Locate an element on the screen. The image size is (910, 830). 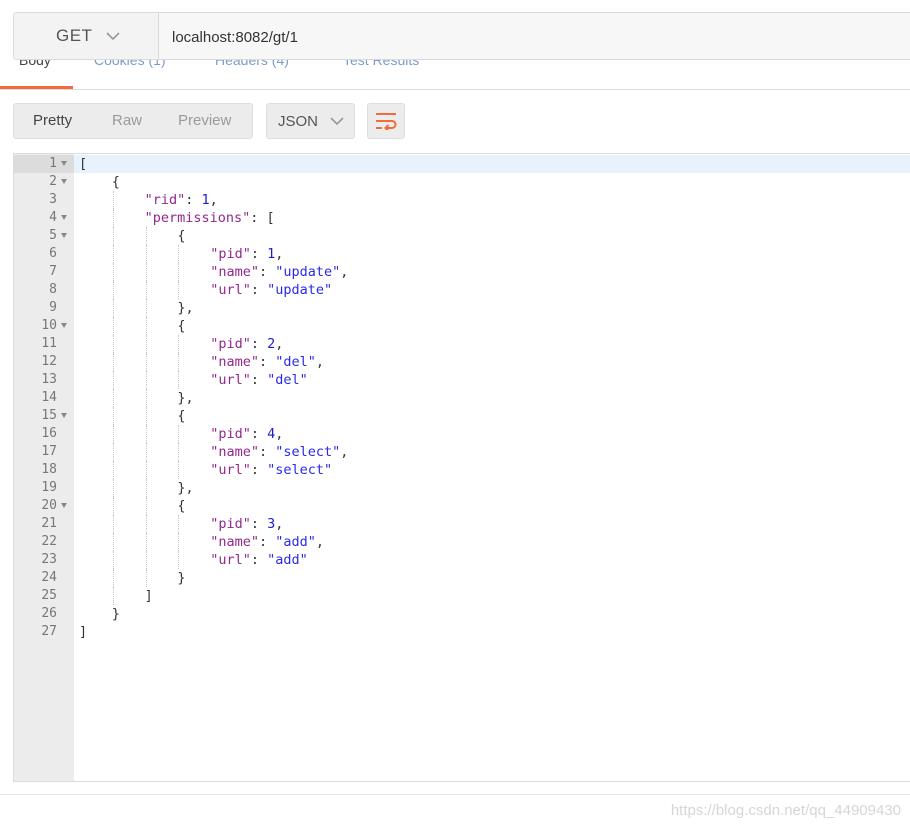
json-punctuation: } is located at coordinates (181, 578).